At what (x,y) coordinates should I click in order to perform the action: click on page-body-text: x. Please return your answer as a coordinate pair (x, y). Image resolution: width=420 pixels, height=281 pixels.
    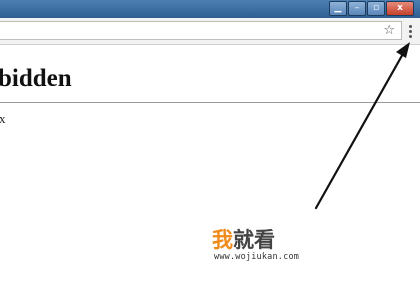
    Looking at the image, I should click on (3, 118).